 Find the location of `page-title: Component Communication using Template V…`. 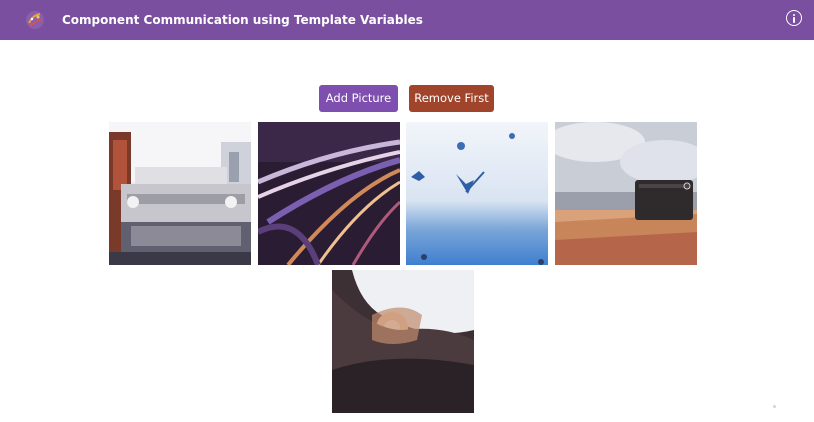

page-title: Component Communication using Template V… is located at coordinates (242, 20).